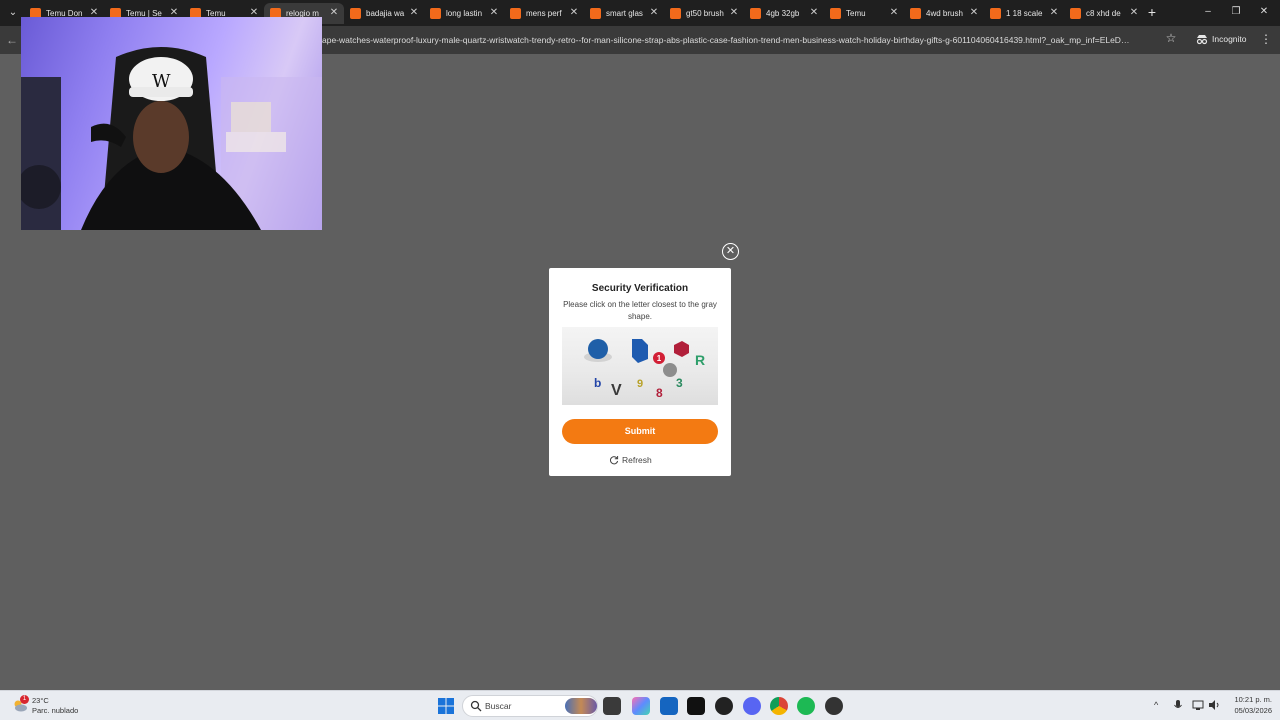 The width and height of the screenshot is (1280, 720). What do you see at coordinates (679, 383) in the screenshot?
I see `captcha-letter-3: 3` at bounding box center [679, 383].